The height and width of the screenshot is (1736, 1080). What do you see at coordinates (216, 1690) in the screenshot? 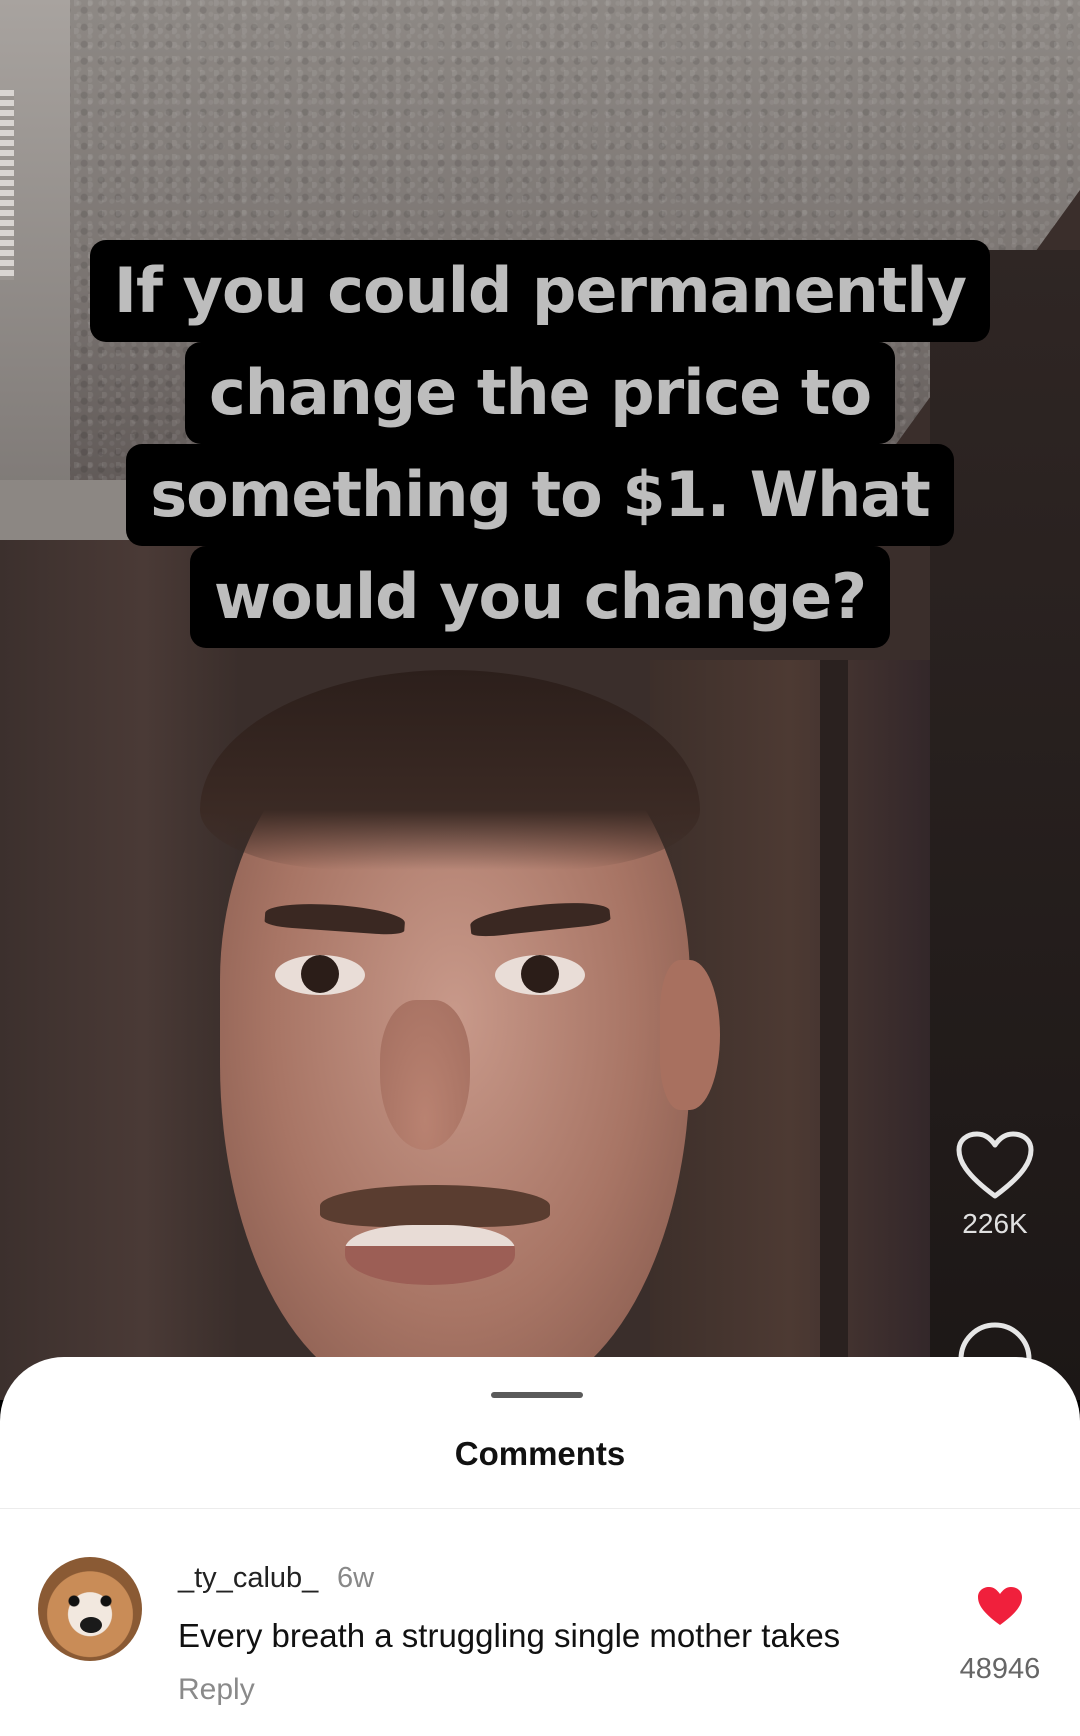
I see `reply-button: Reply` at bounding box center [216, 1690].